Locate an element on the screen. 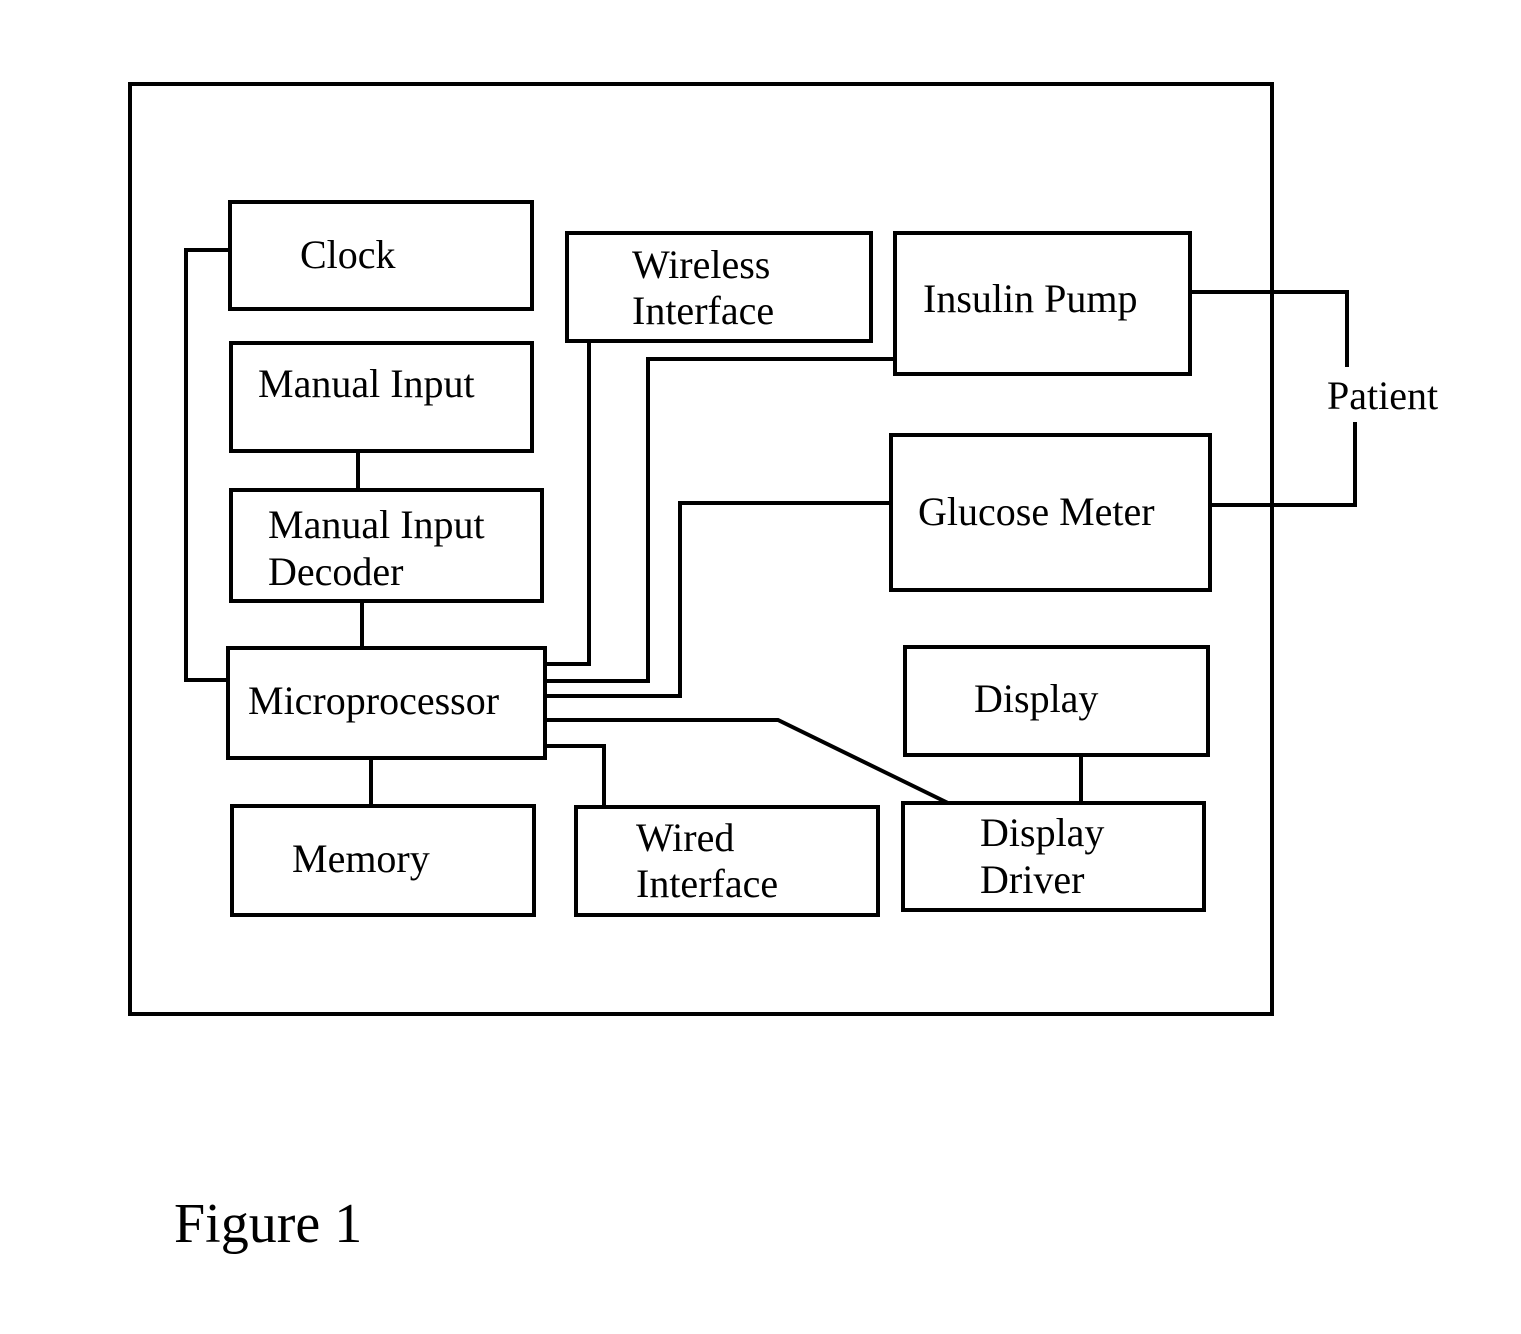  wire-glucose-meter-patient is located at coordinates (1283, 464).